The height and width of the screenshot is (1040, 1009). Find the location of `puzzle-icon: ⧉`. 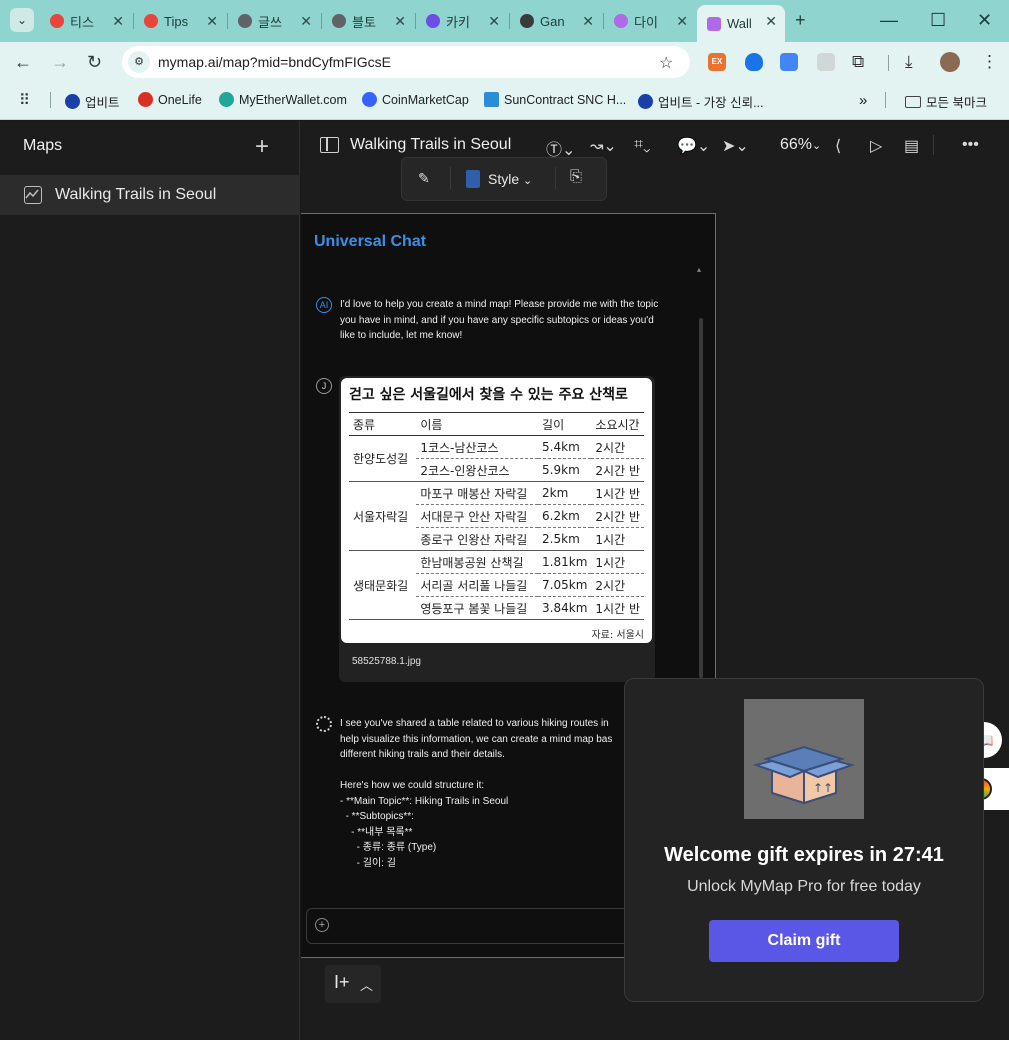

puzzle-icon: ⧉ is located at coordinates (858, 62).